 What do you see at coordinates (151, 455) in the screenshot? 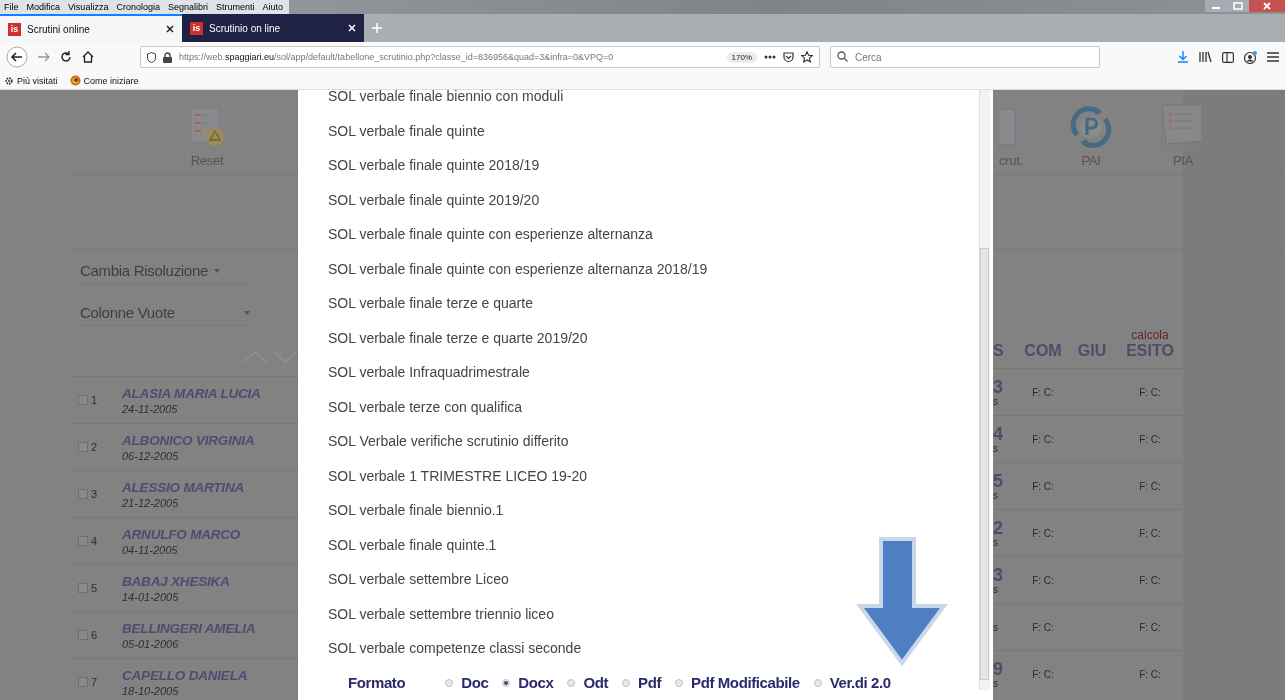
I see `birth-date: 06-12-2005` at bounding box center [151, 455].